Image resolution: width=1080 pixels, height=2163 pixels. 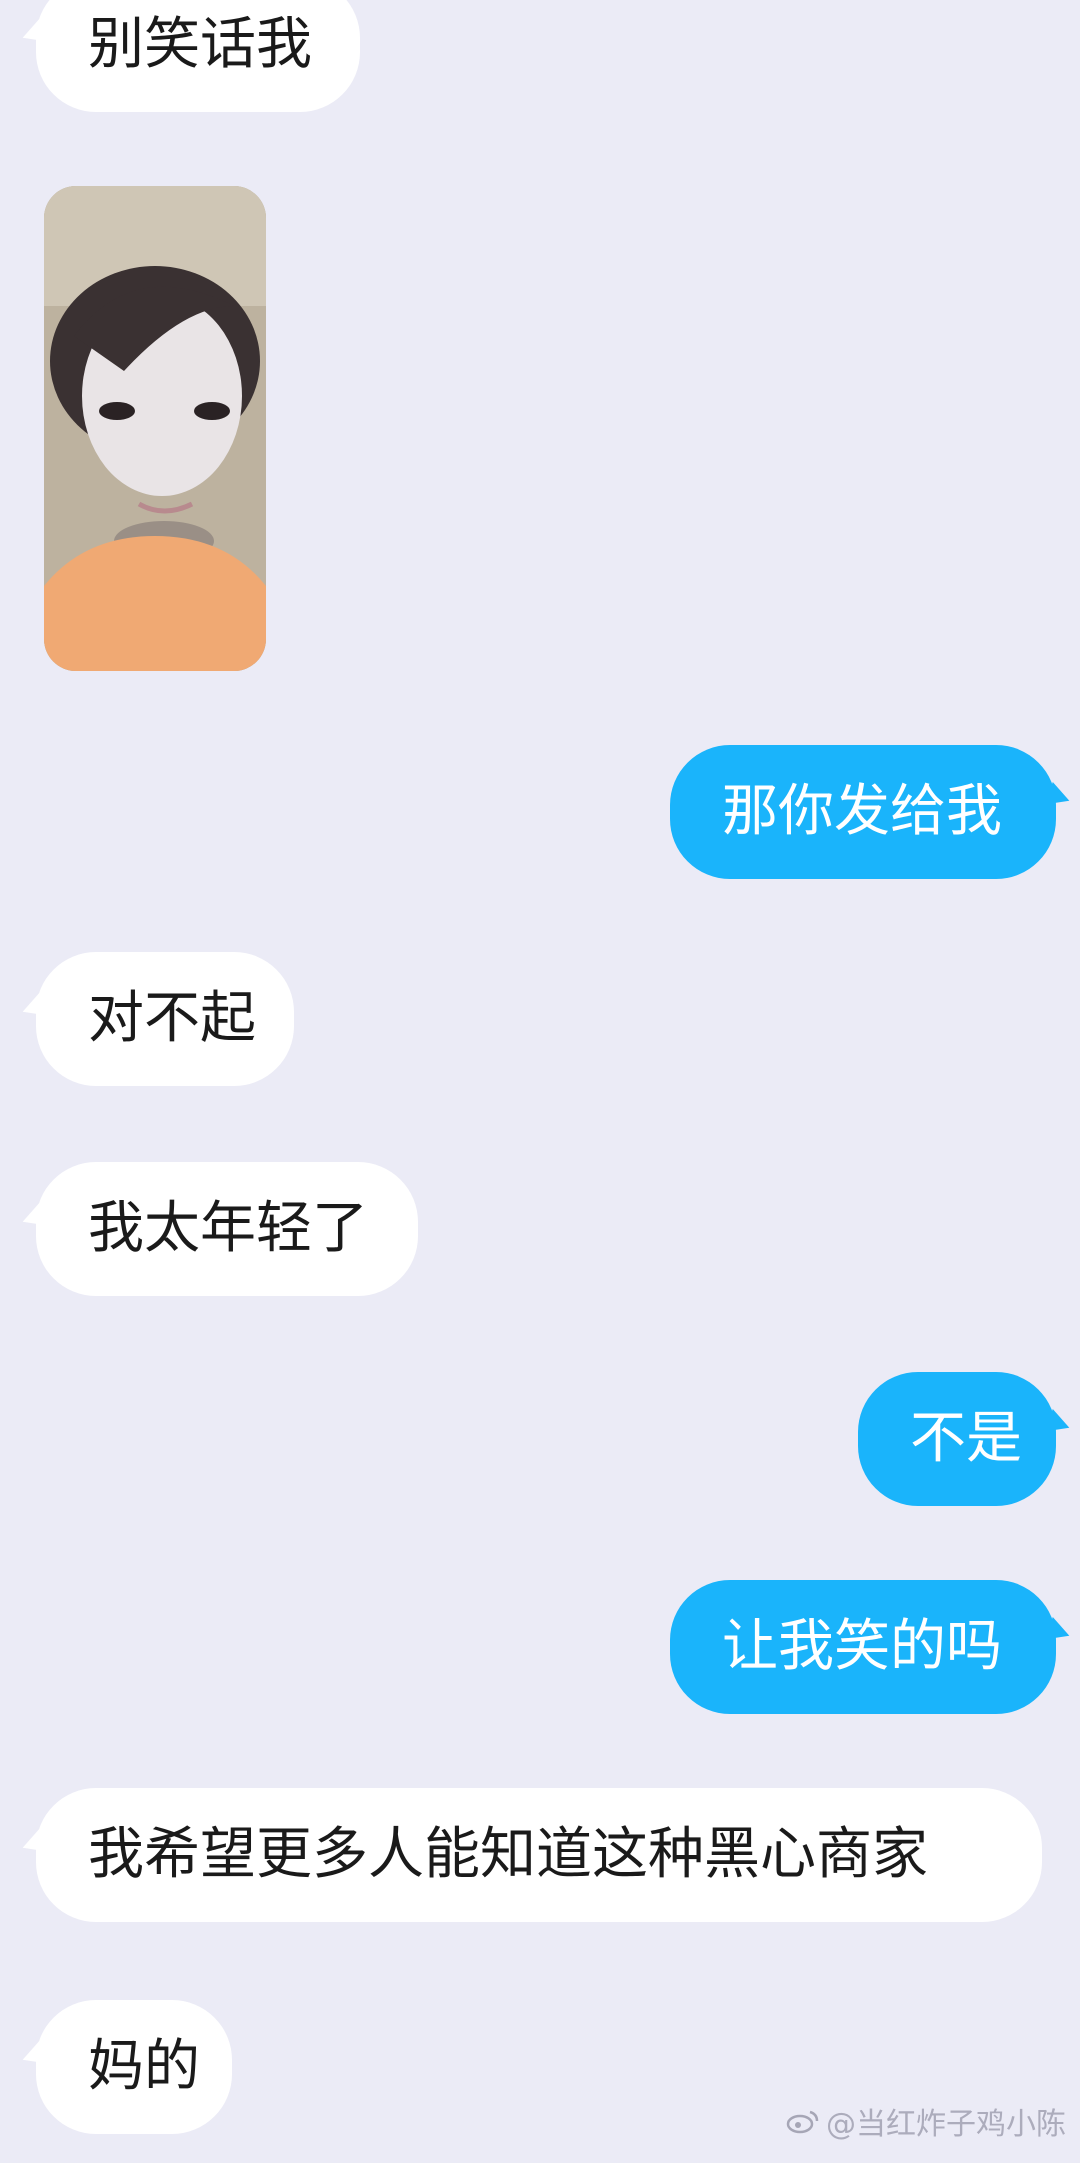 I want to click on message-incoming: 我希望更多人能知道这种黑心商家, so click(x=539, y=1855).